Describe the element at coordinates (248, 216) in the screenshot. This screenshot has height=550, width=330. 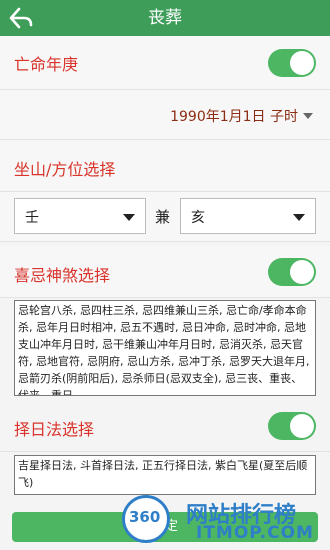
I see `mountain-right-select: 亥` at that location.